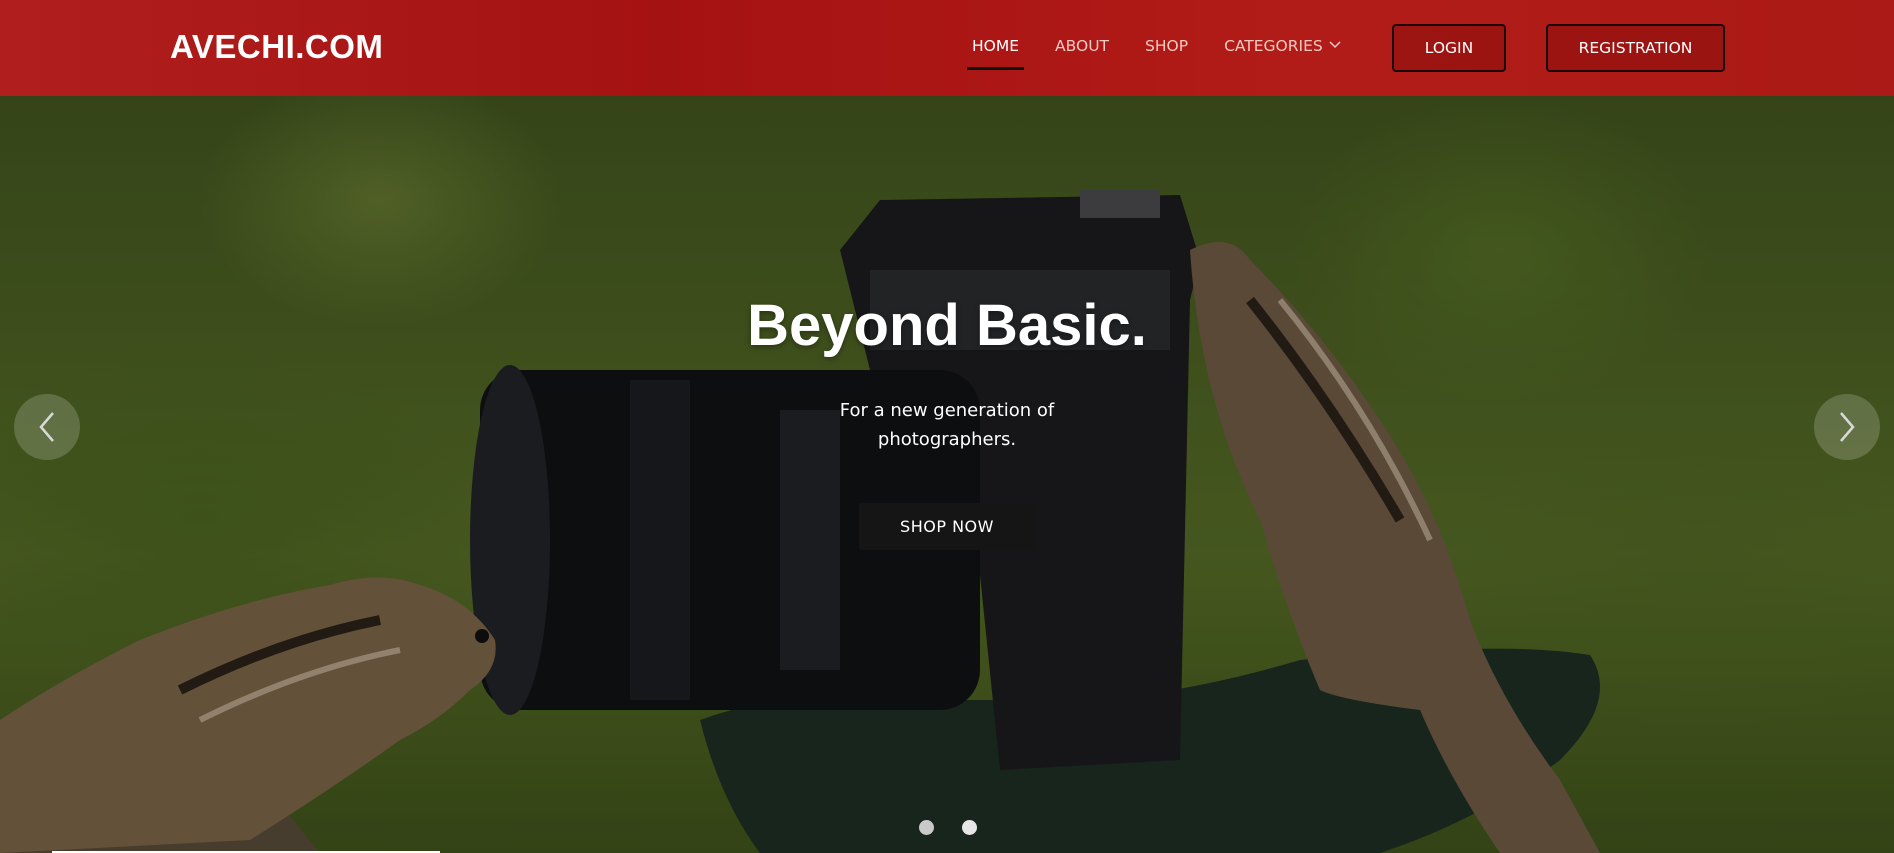 This screenshot has height=853, width=1894. I want to click on brand-logo: AVECHI.COM, so click(276, 47).